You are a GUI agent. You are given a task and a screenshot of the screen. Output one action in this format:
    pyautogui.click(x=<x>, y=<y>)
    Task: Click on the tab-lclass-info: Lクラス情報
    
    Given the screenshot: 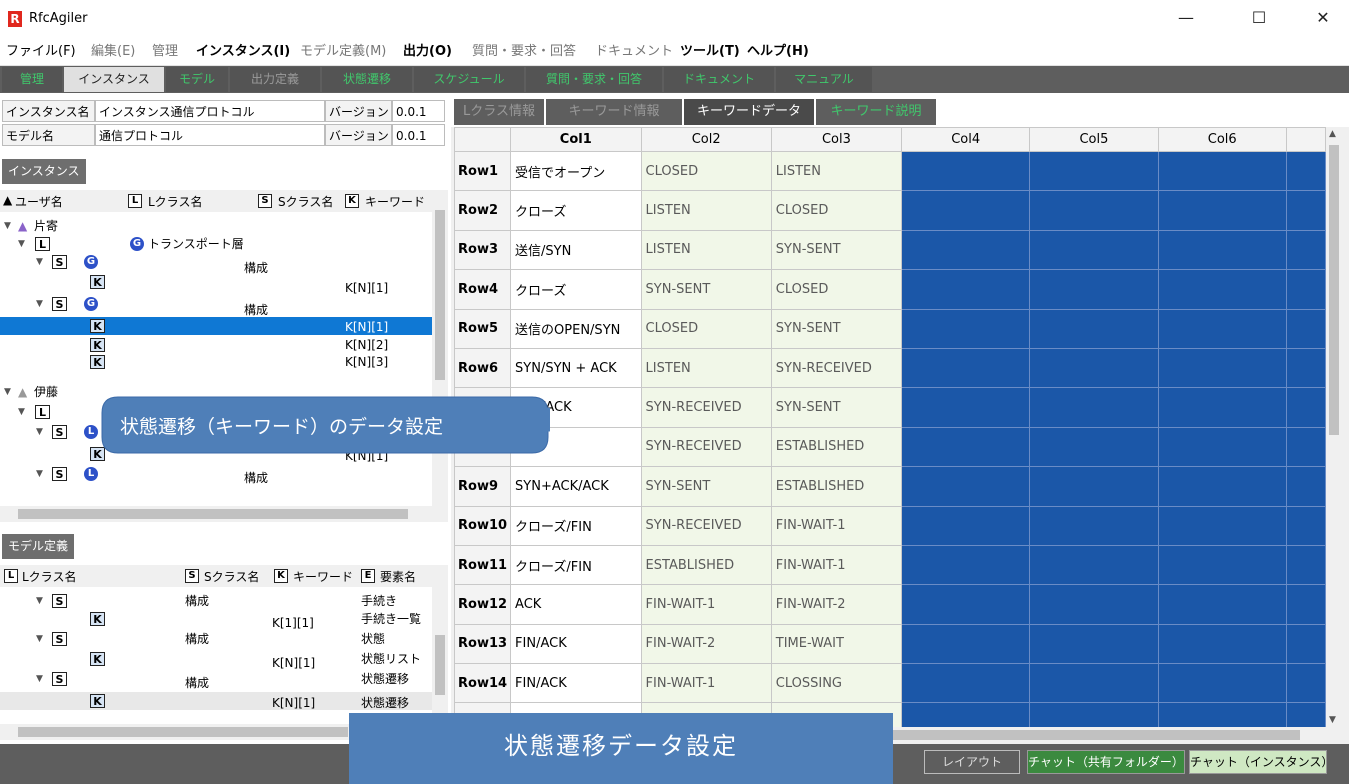 What is the action you would take?
    pyautogui.click(x=499, y=112)
    